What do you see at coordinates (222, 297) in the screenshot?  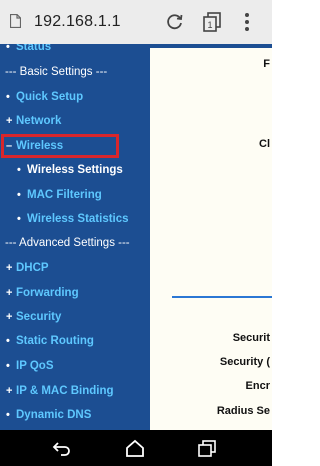 I see `section-divider` at bounding box center [222, 297].